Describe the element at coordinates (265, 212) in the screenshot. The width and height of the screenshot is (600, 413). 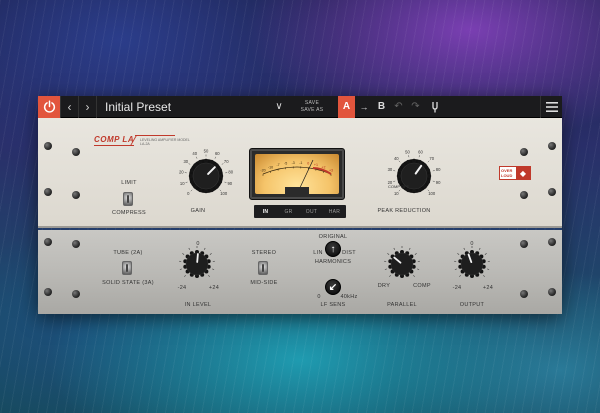
I see `meter-mode-in: IN` at that location.